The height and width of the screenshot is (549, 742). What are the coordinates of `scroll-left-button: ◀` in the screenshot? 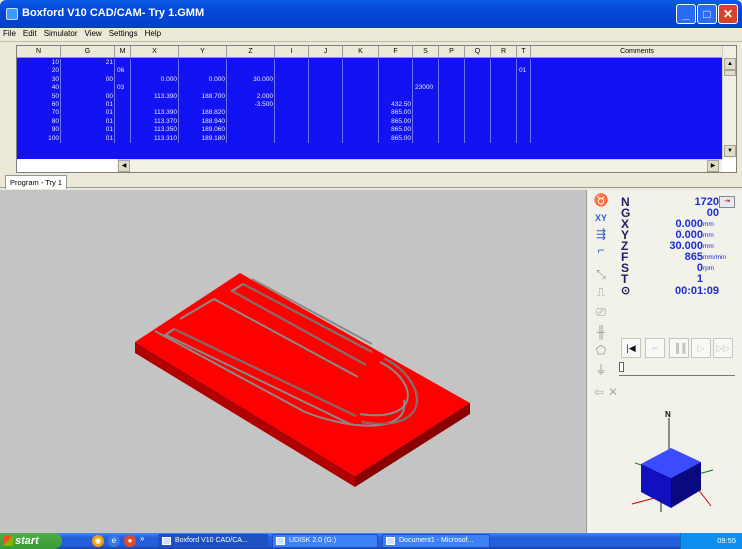 It's located at (124, 166).